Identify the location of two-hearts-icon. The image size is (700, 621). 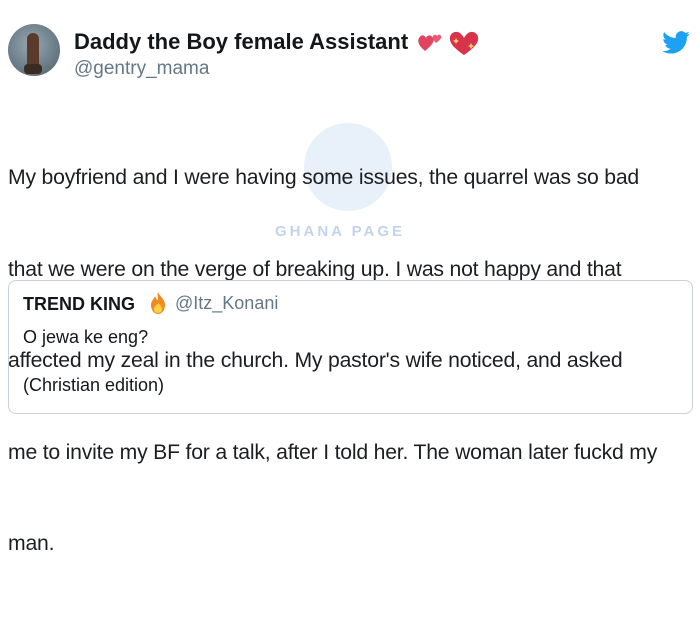
(430, 42).